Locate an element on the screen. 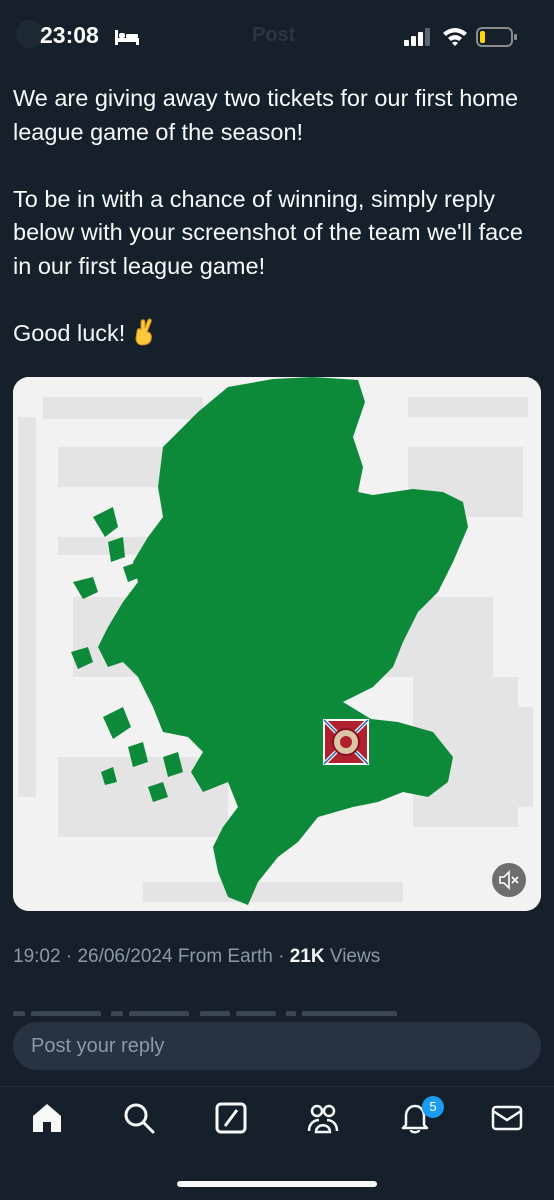  search-icon is located at coordinates (139, 1118).